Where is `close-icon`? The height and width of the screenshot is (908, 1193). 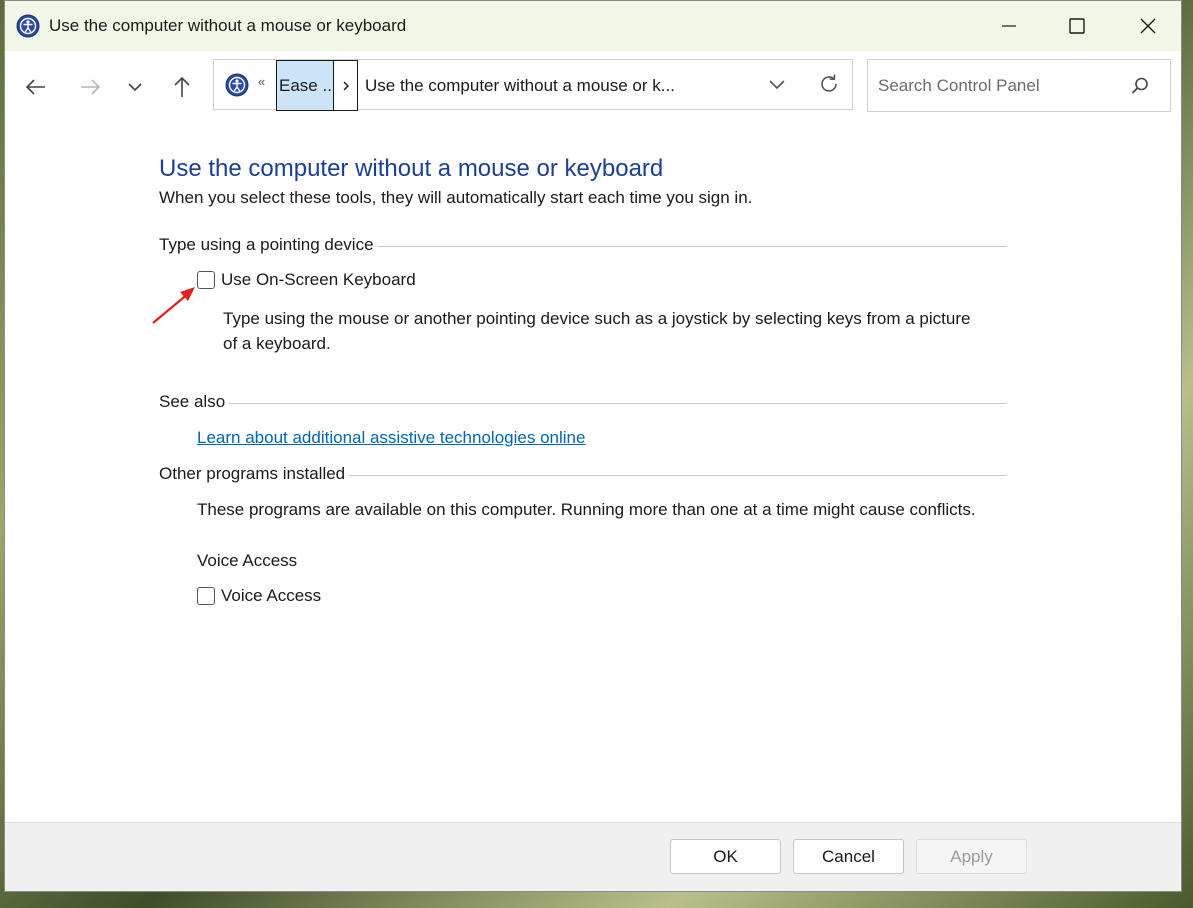
close-icon is located at coordinates (1148, 26).